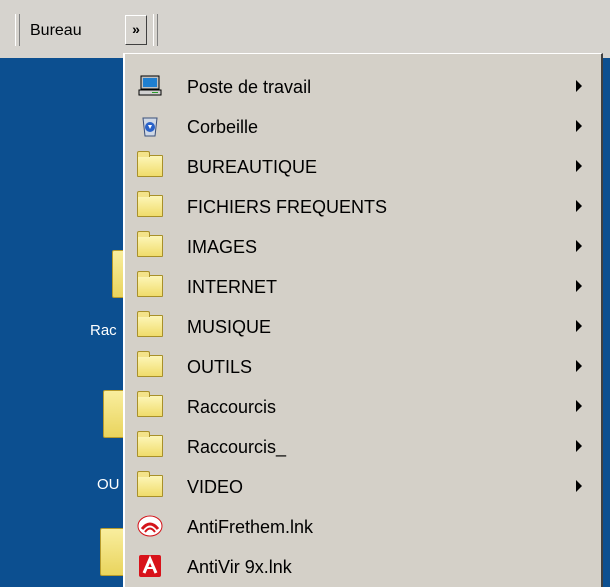 The width and height of the screenshot is (610, 587). What do you see at coordinates (232, 407) in the screenshot?
I see `menu-item-label: Raccourcis` at bounding box center [232, 407].